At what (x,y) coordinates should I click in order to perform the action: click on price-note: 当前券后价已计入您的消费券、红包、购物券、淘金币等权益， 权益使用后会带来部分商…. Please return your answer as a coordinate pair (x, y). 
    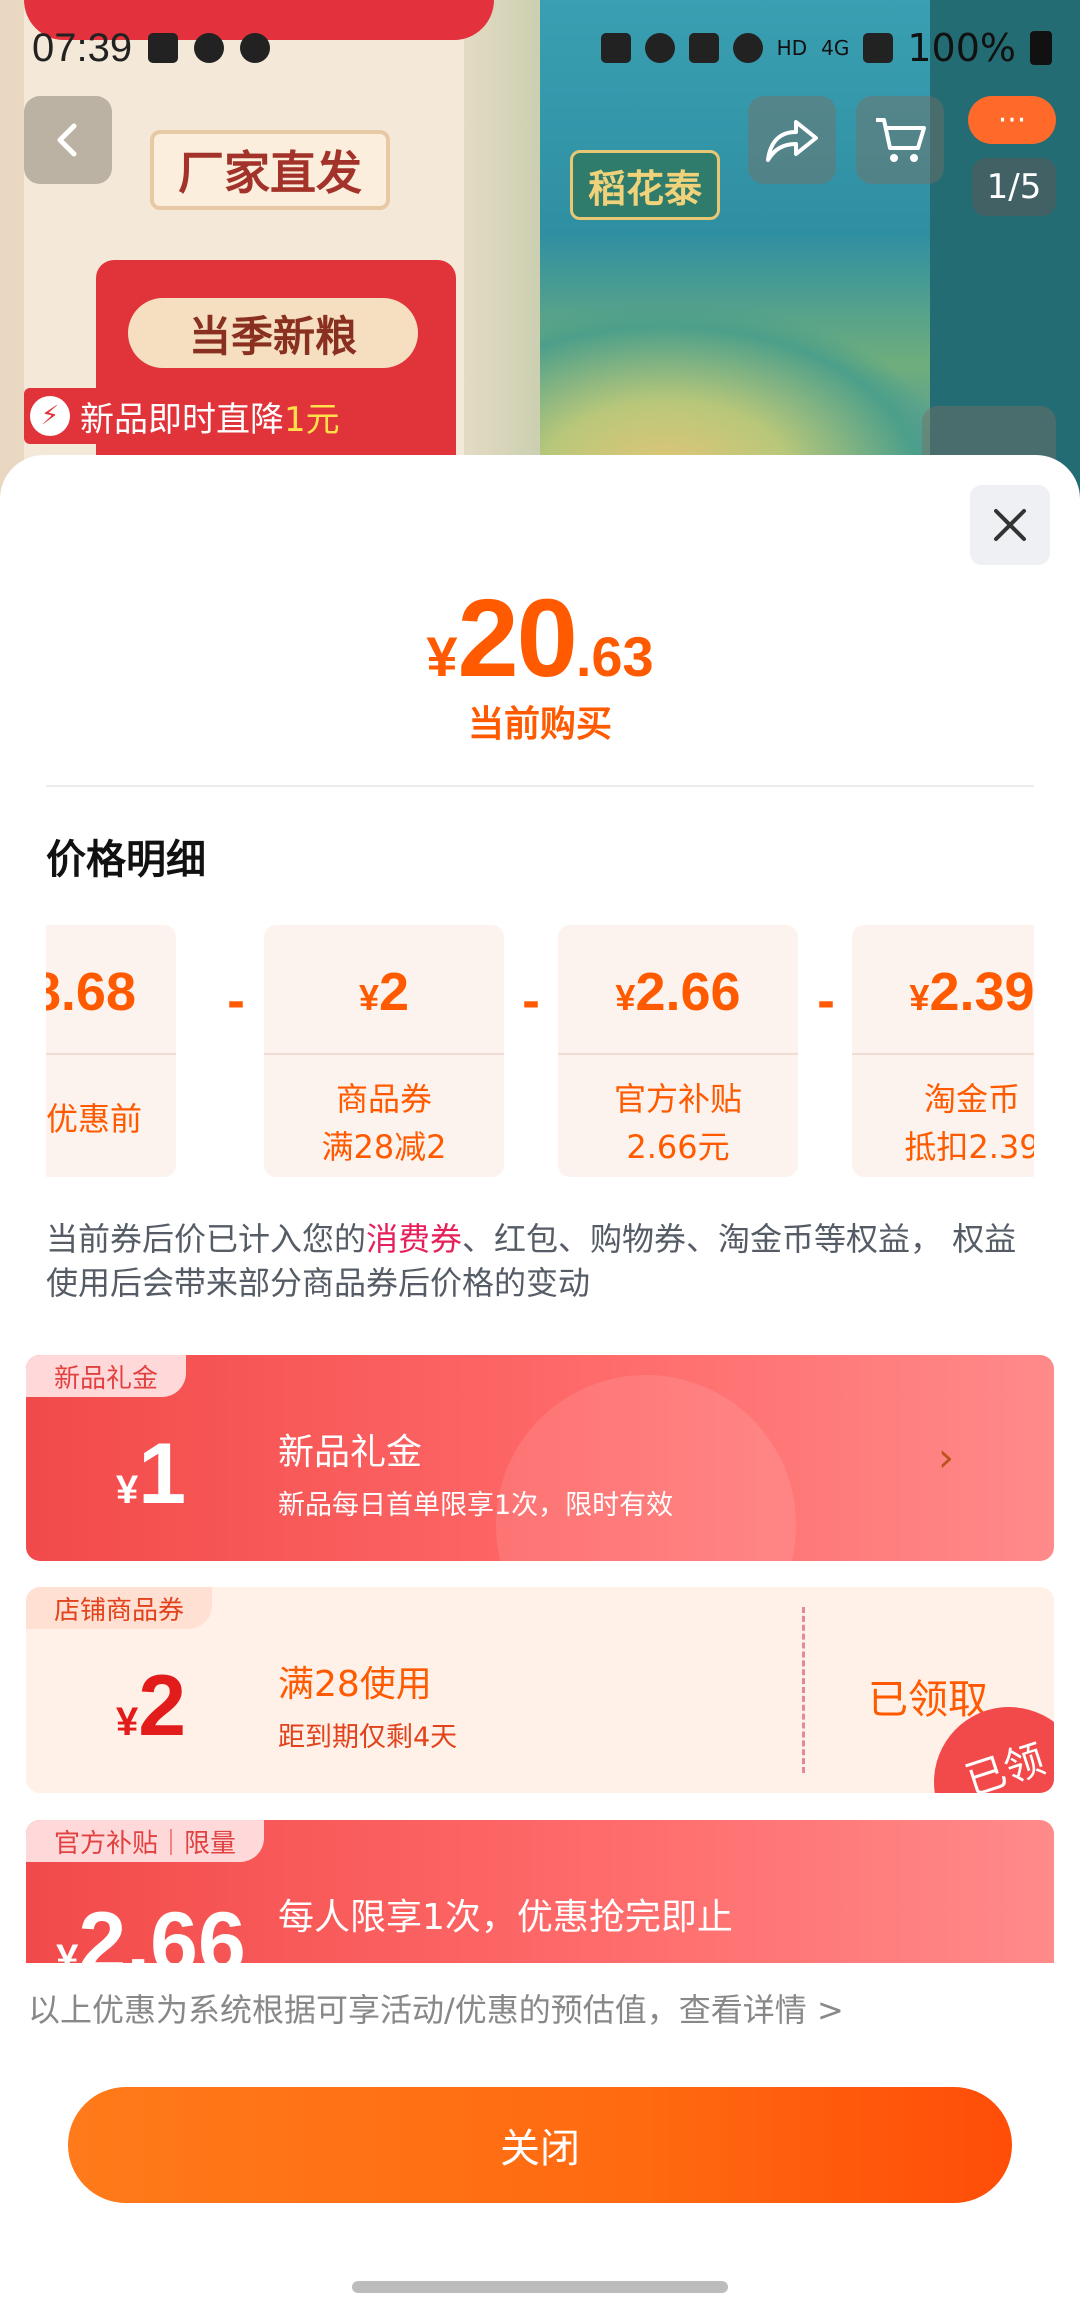
    Looking at the image, I should click on (531, 1261).